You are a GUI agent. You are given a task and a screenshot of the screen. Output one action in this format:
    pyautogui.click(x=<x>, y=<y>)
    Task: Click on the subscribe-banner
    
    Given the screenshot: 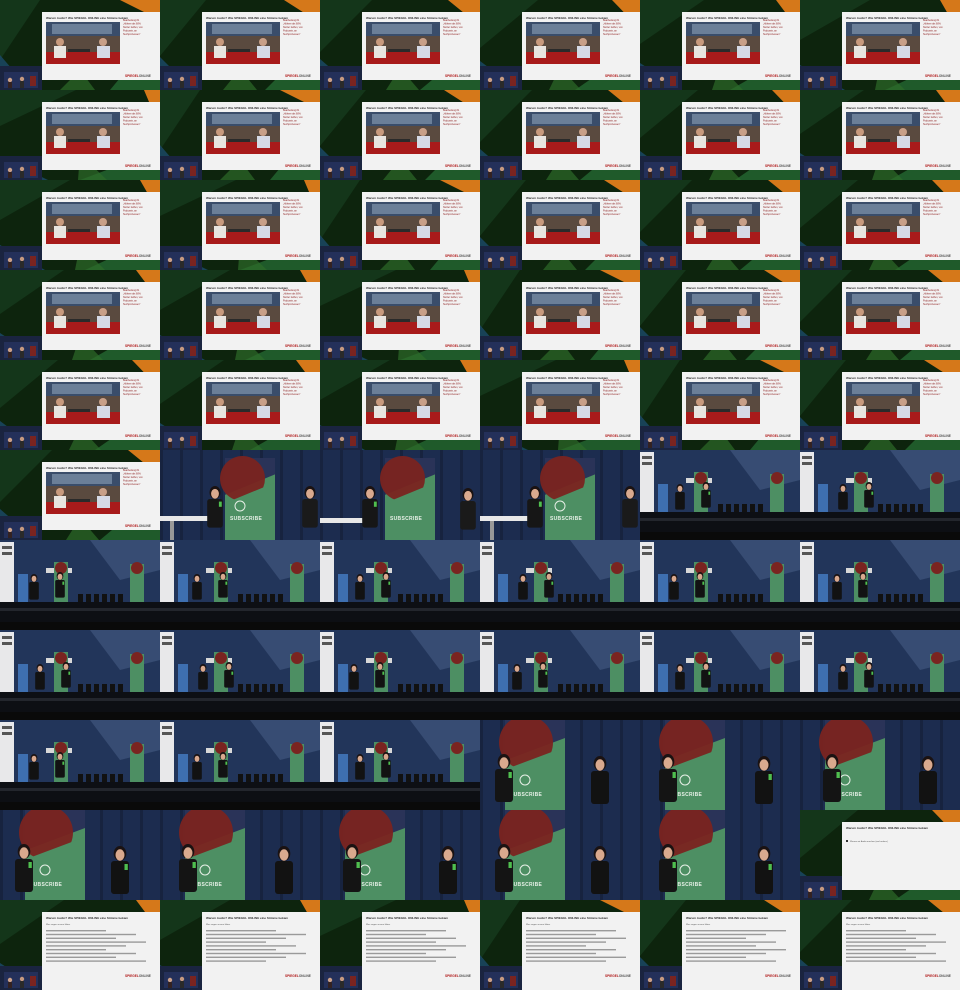 What is the action you would take?
    pyautogui.click(x=407, y=498)
    